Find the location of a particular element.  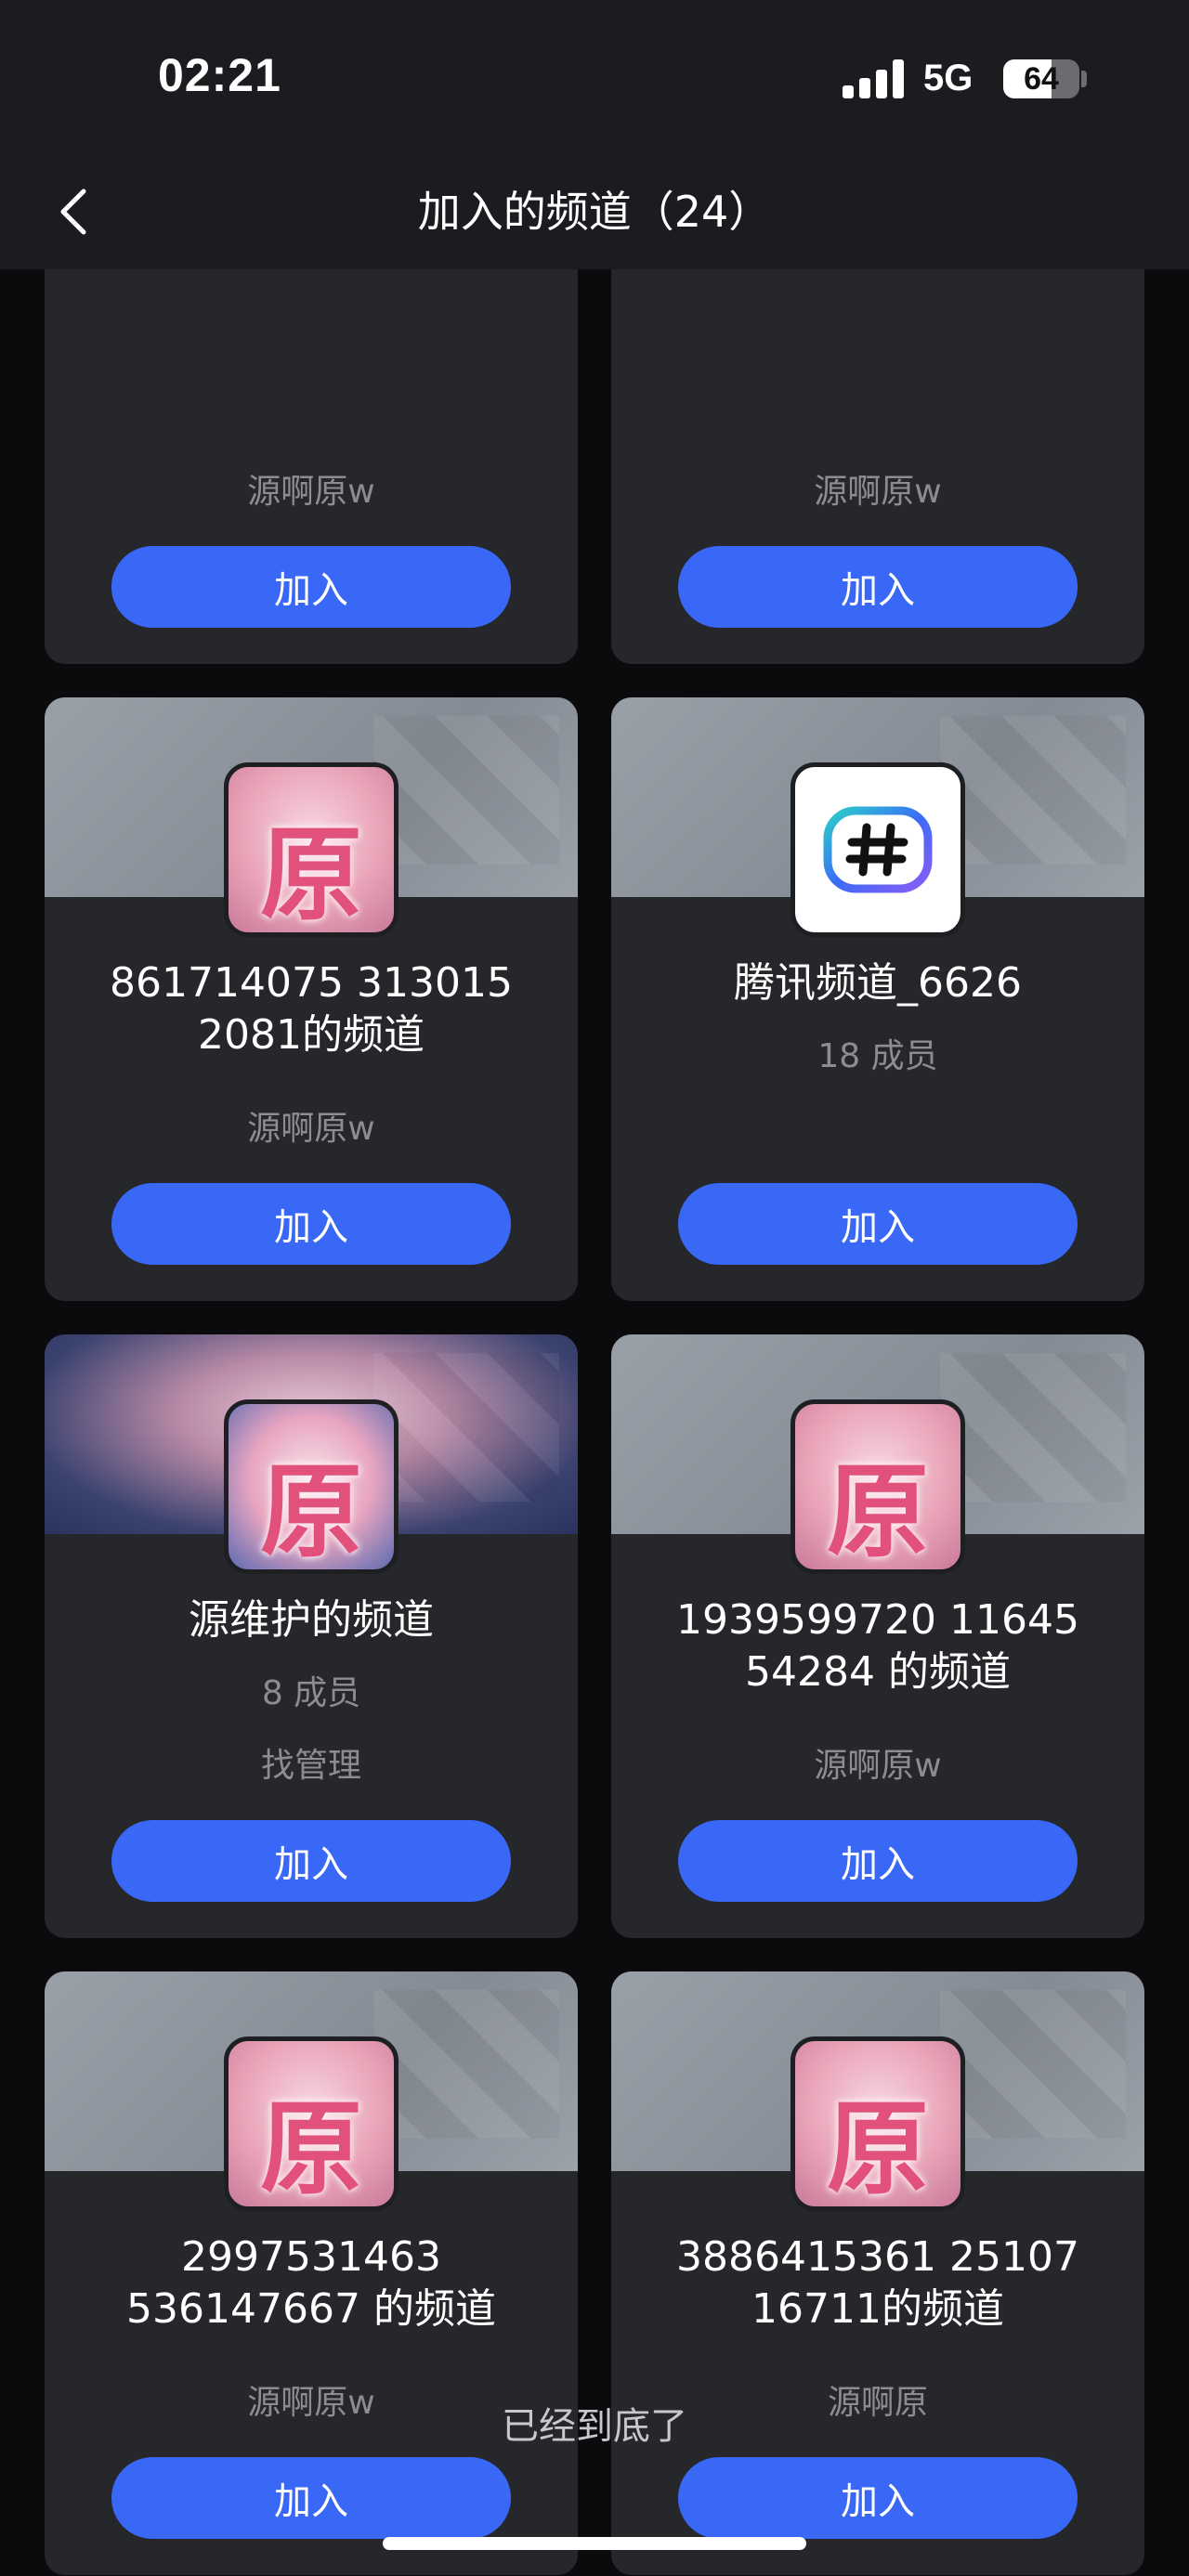

nav-bar: 加入的频道（24） is located at coordinates (594, 213).